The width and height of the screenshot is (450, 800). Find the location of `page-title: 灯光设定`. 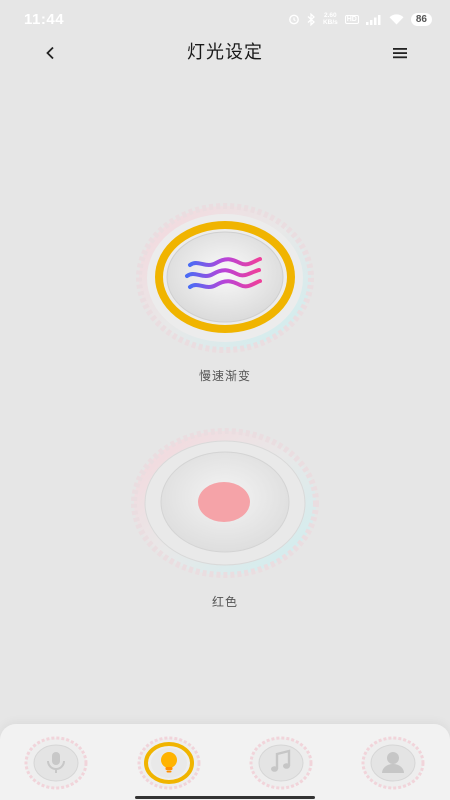

page-title: 灯光设定 is located at coordinates (225, 52).